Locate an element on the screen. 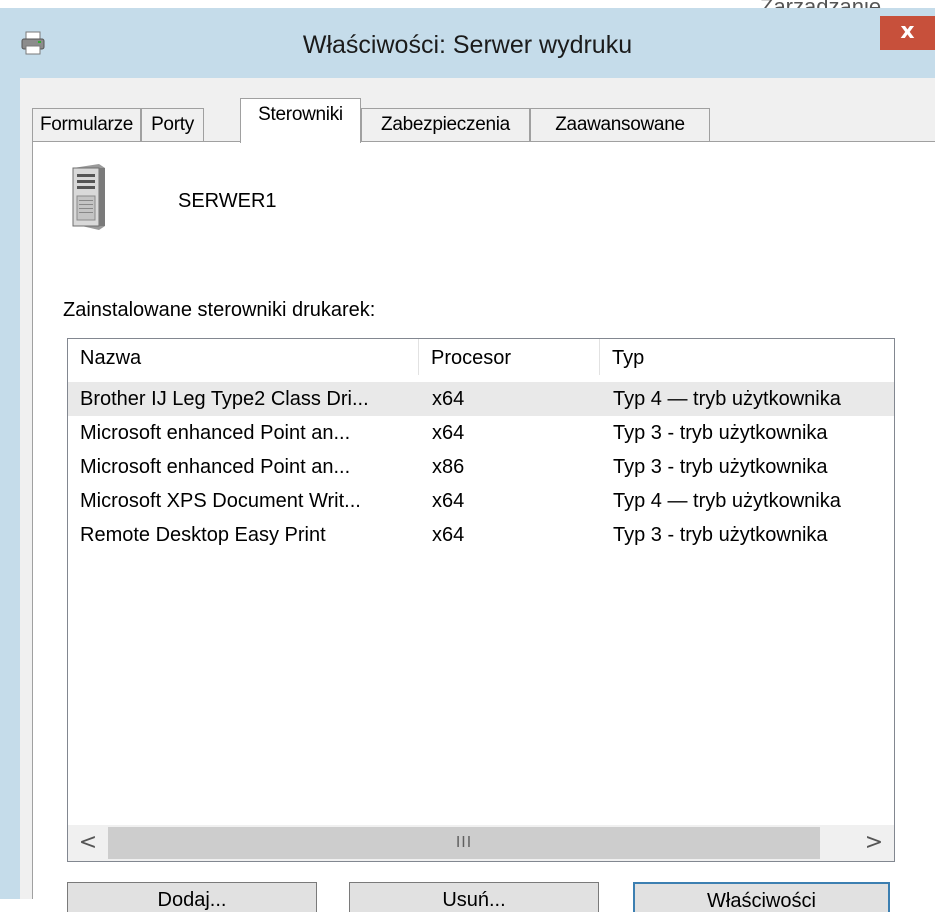 The width and height of the screenshot is (935, 912). scrollbar-thumb: III is located at coordinates (464, 843).